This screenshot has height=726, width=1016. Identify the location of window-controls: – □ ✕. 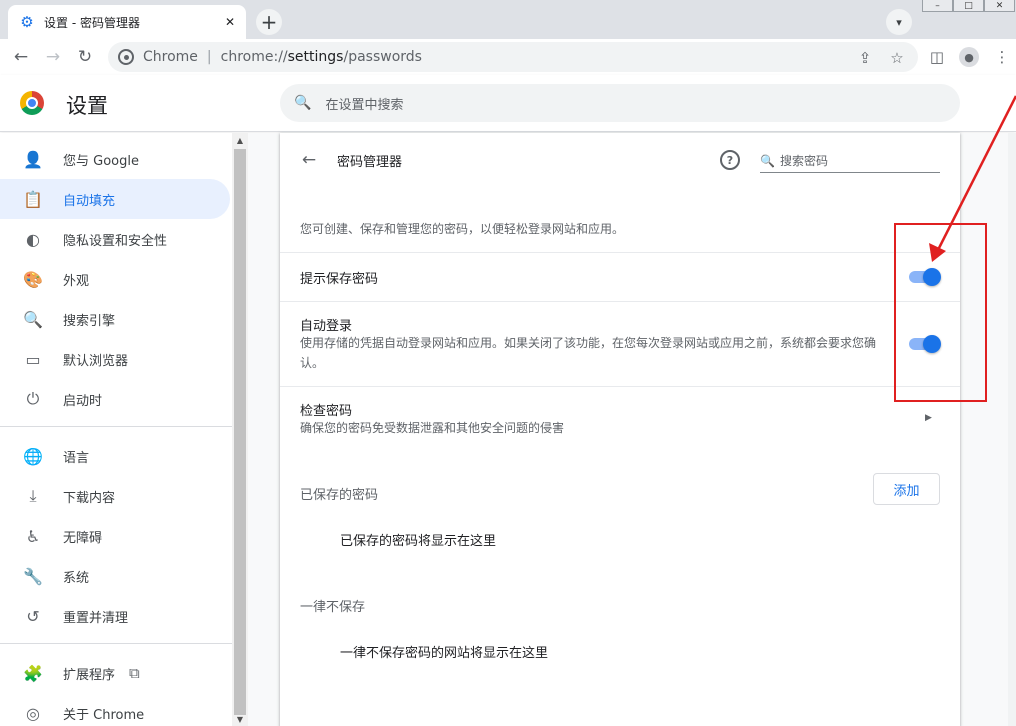
(969, 6).